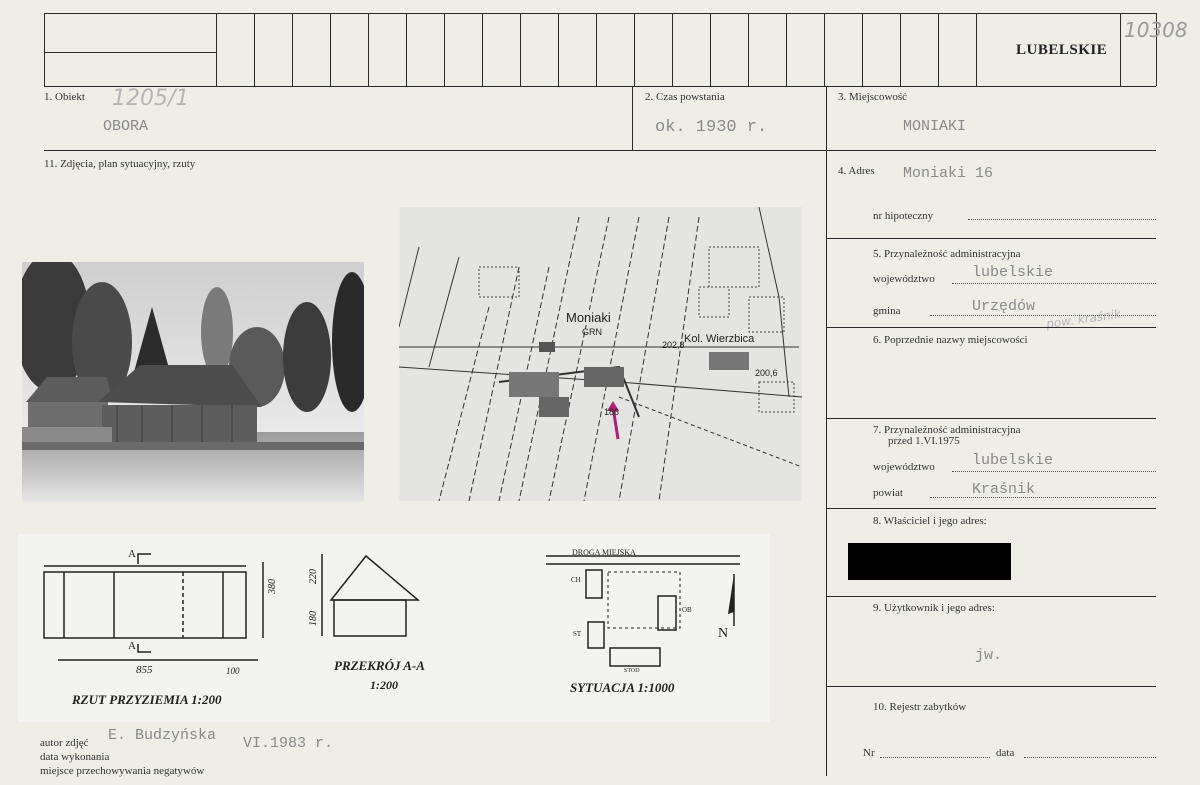 The width and height of the screenshot is (1200, 785). Describe the element at coordinates (233, 671) in the screenshot. I see `rzut-width2: 100` at that location.